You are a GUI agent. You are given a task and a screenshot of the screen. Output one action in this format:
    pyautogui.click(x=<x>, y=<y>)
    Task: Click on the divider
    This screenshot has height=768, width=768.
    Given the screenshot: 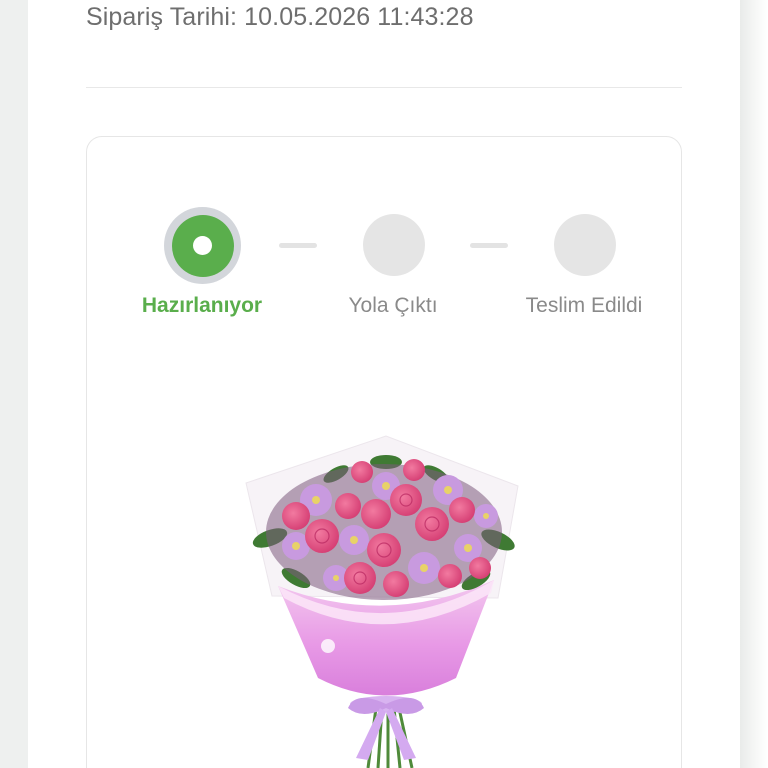 What is the action you would take?
    pyautogui.click(x=384, y=87)
    